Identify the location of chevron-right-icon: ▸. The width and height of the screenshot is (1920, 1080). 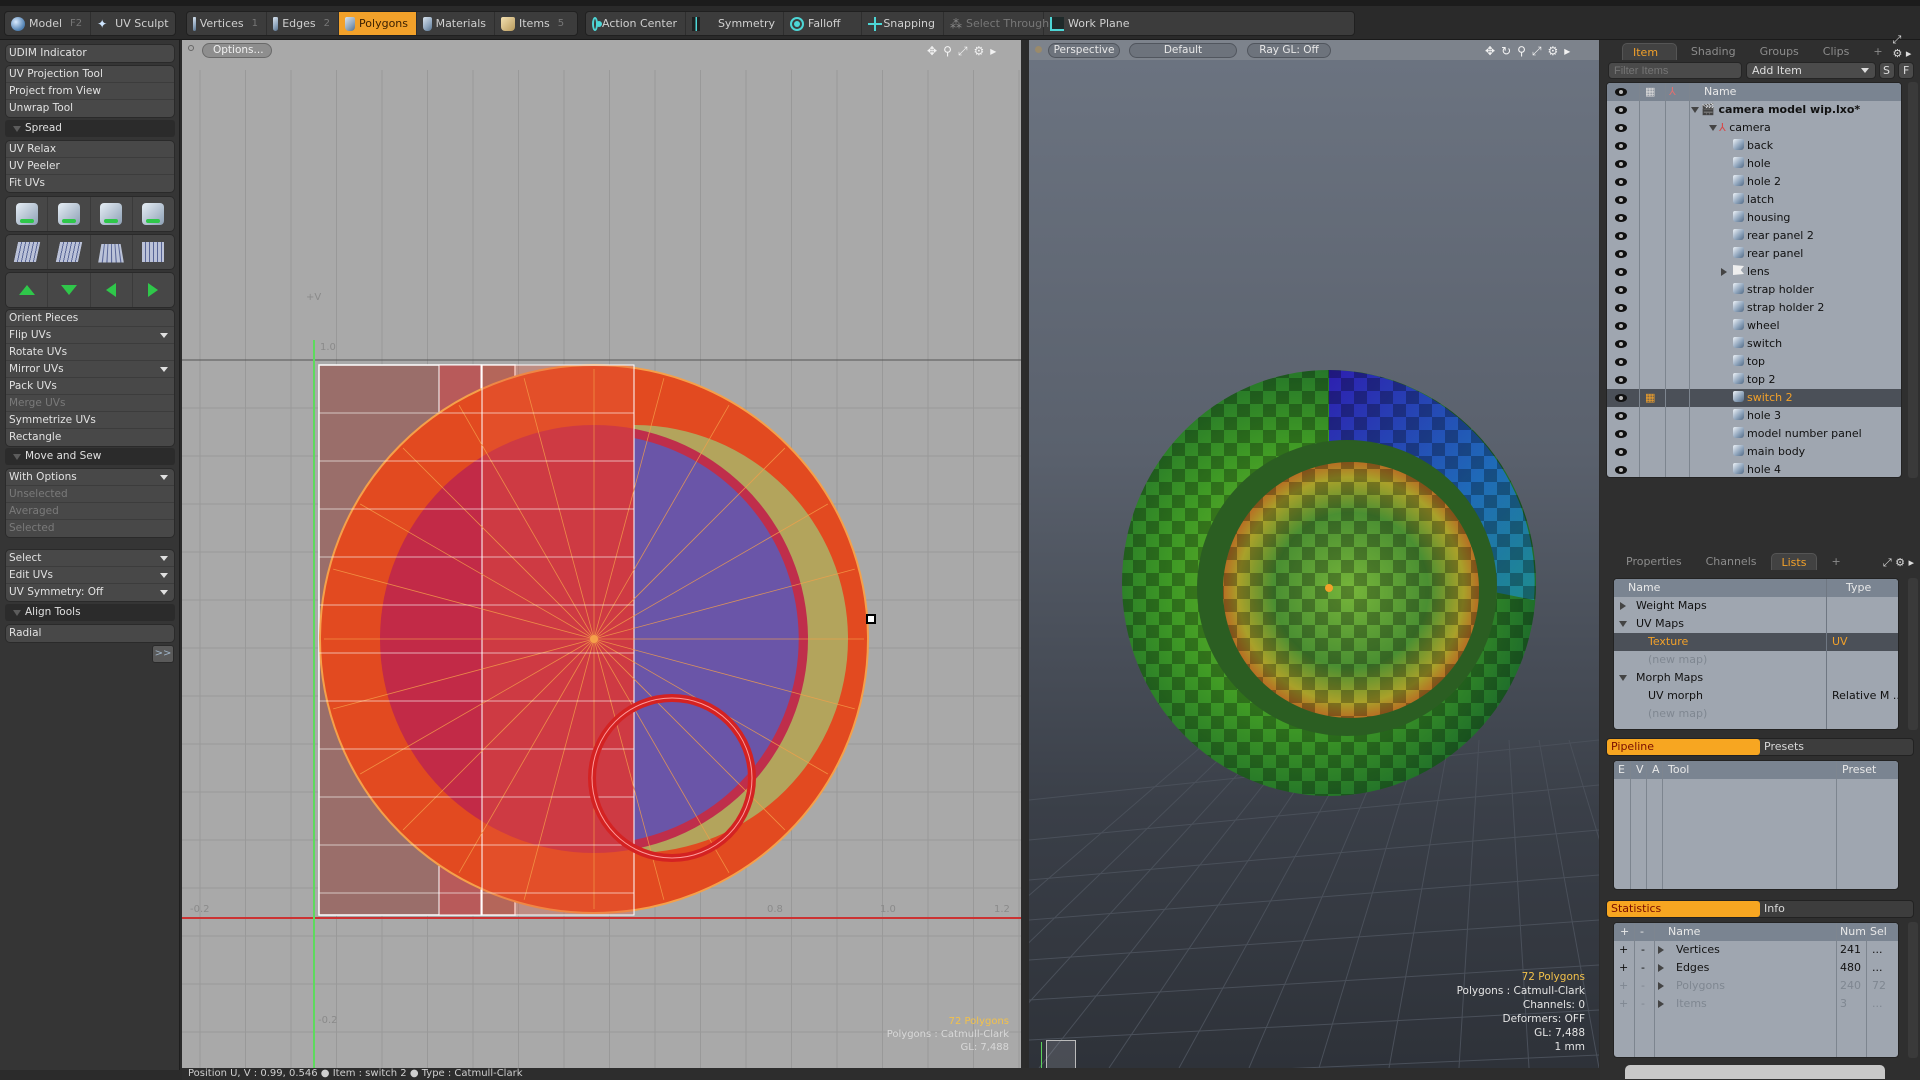
(993, 51).